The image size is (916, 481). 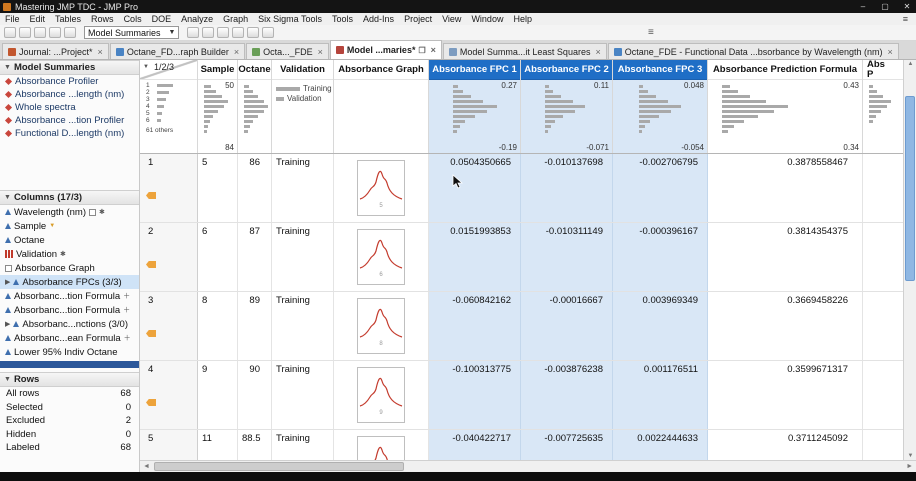 I want to click on sidebar-item-absorbance-prediction-profiler: Absorbance ...tion Profiler, so click(x=69, y=120).